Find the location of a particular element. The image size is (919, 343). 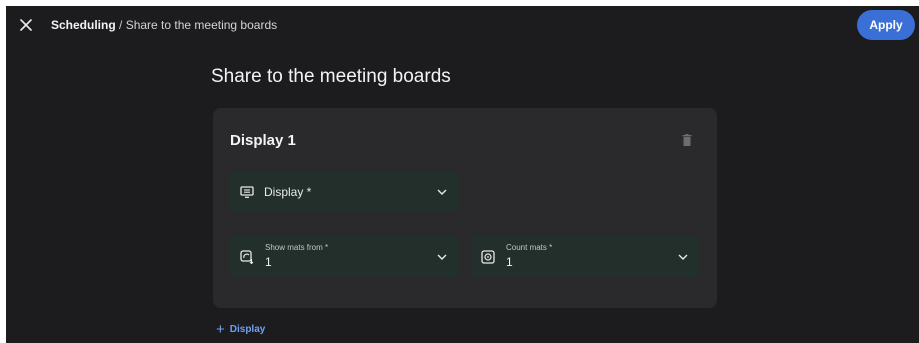

plus-icon: + is located at coordinates (220, 329).